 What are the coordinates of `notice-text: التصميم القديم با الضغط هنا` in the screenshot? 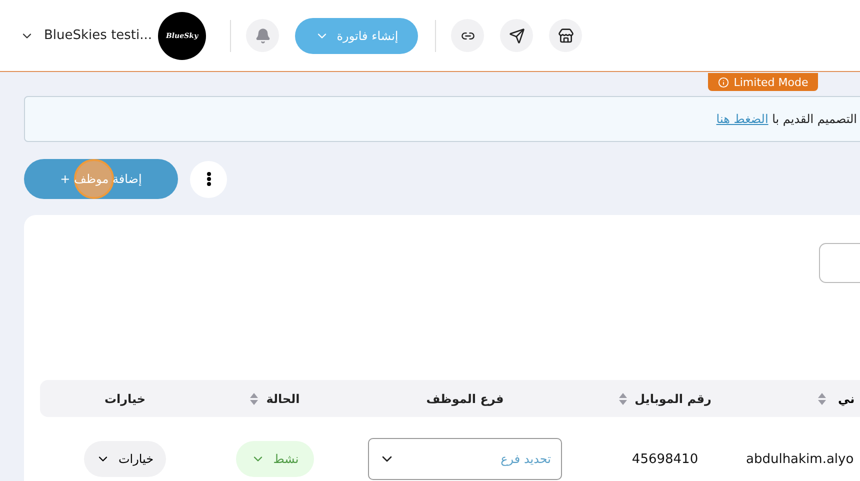 It's located at (786, 119).